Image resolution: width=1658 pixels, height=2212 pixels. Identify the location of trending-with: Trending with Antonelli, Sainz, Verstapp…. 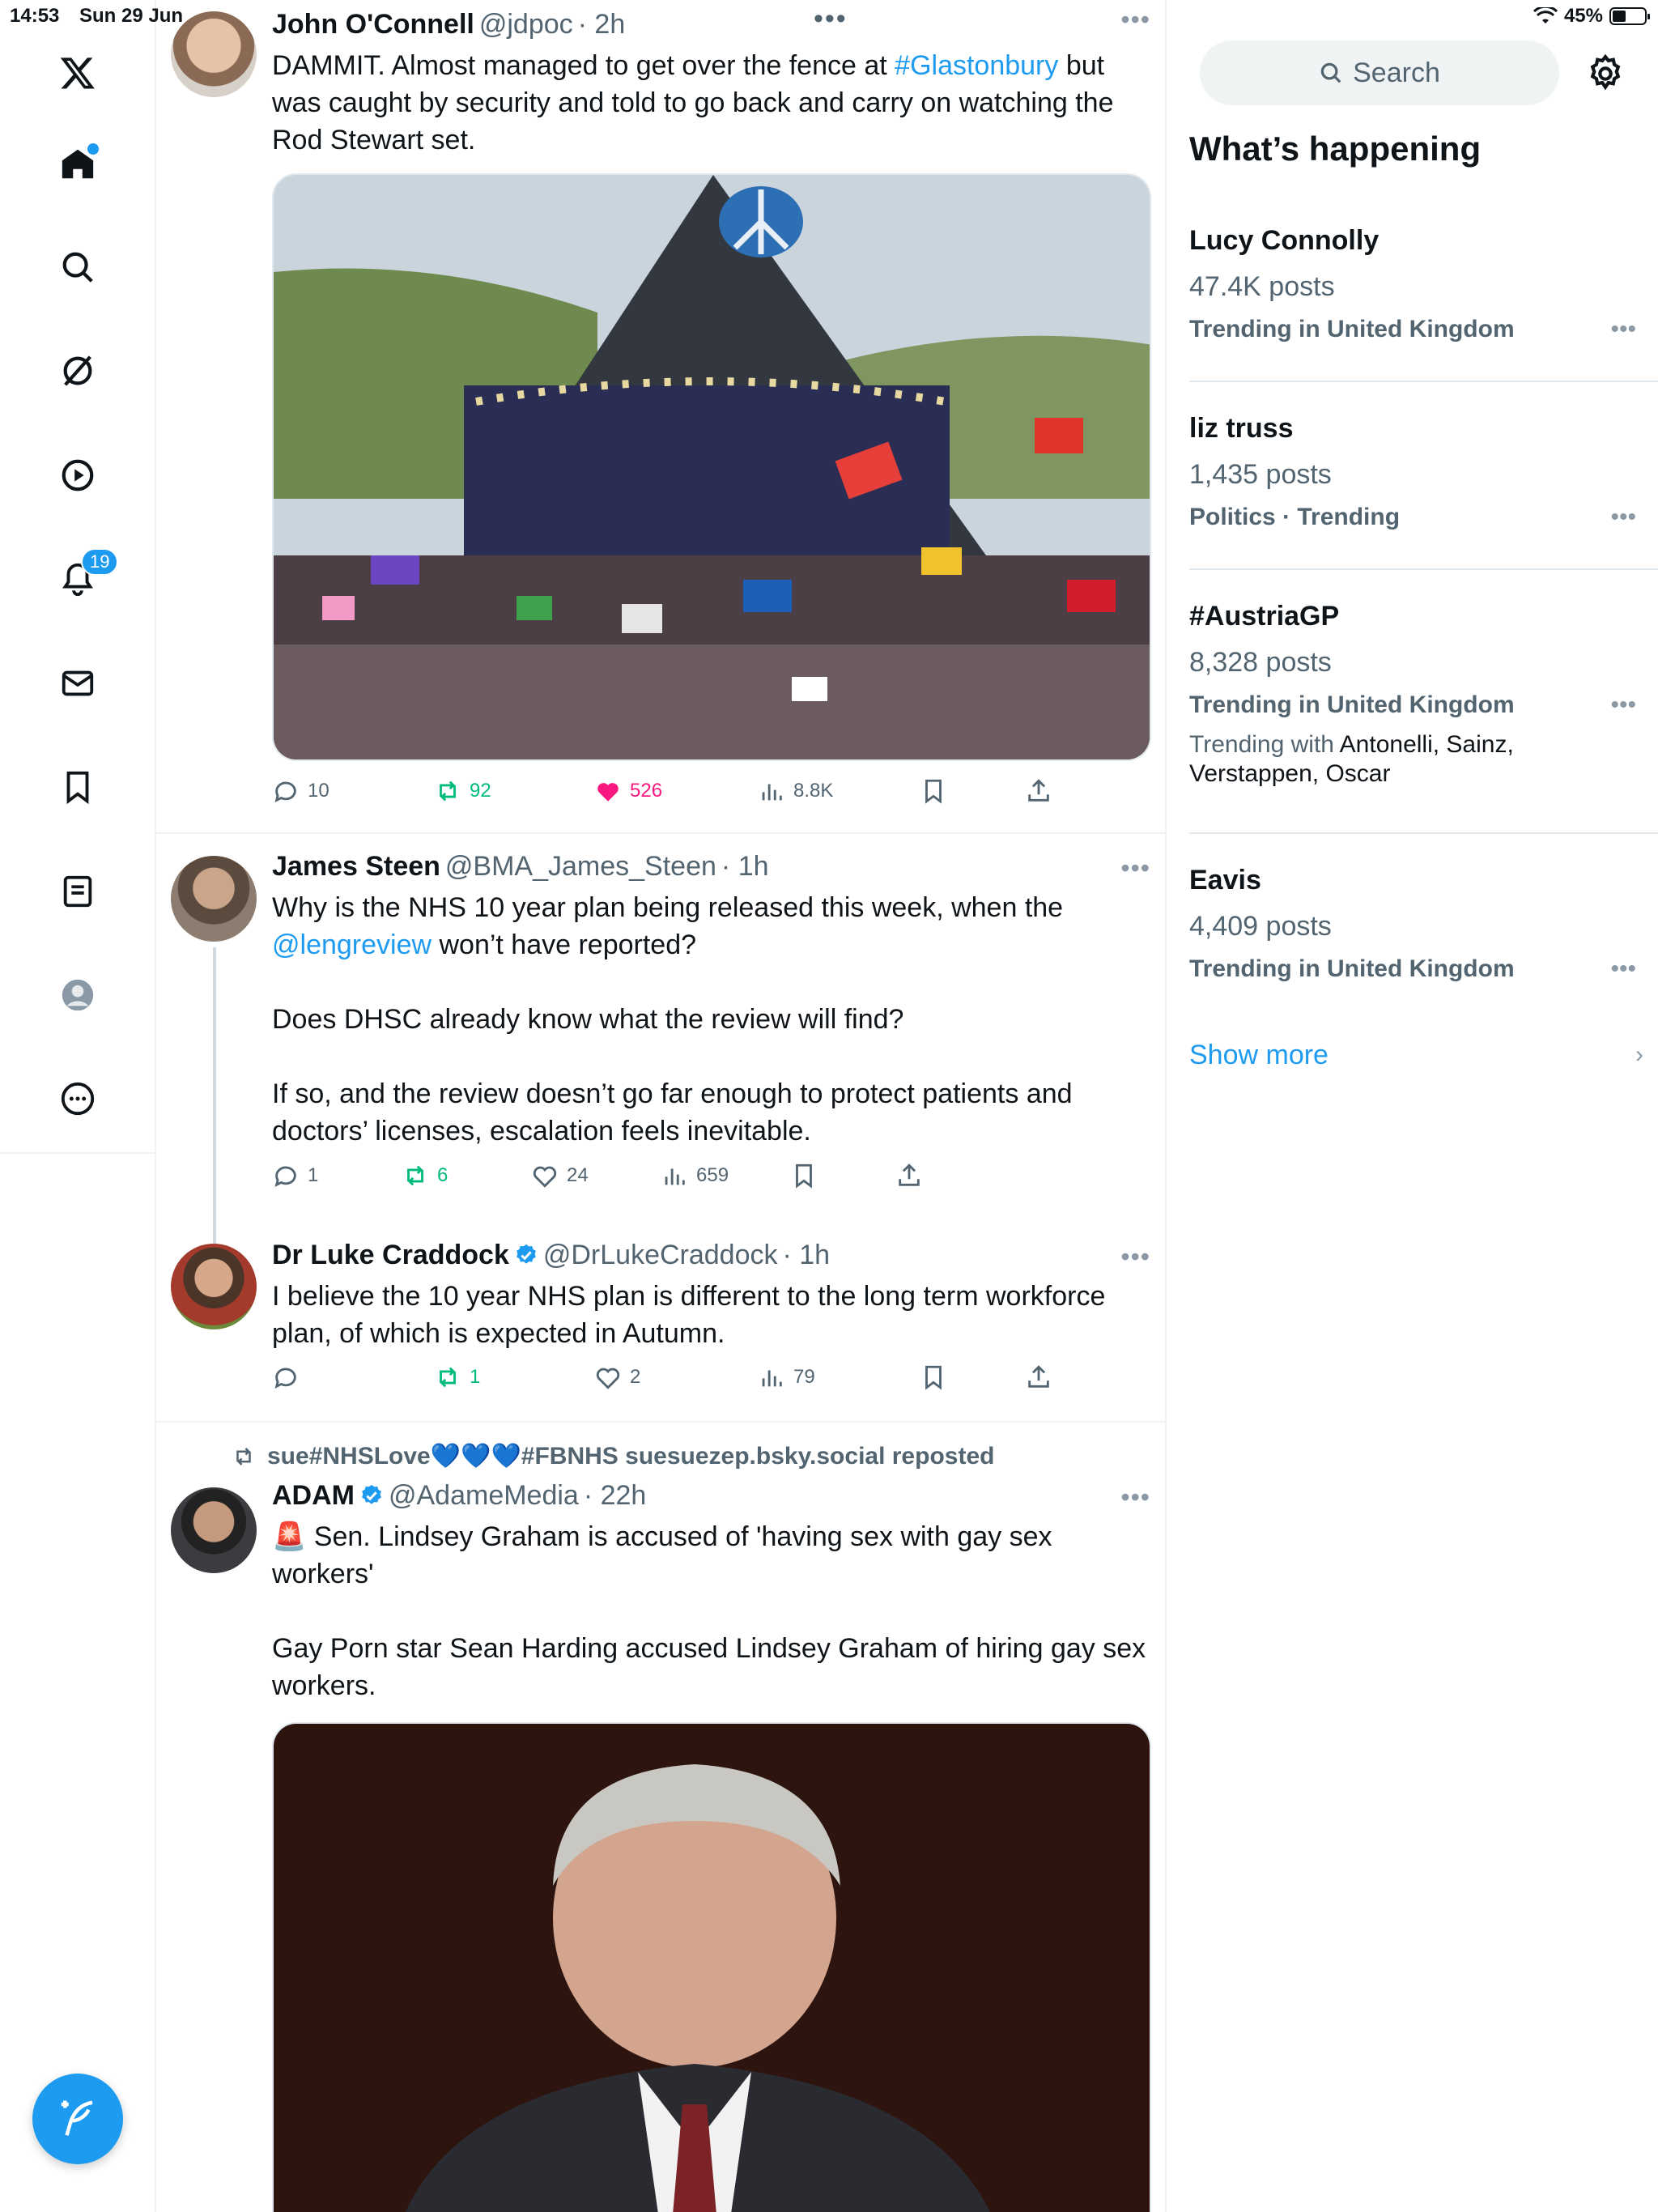
(1367, 760).